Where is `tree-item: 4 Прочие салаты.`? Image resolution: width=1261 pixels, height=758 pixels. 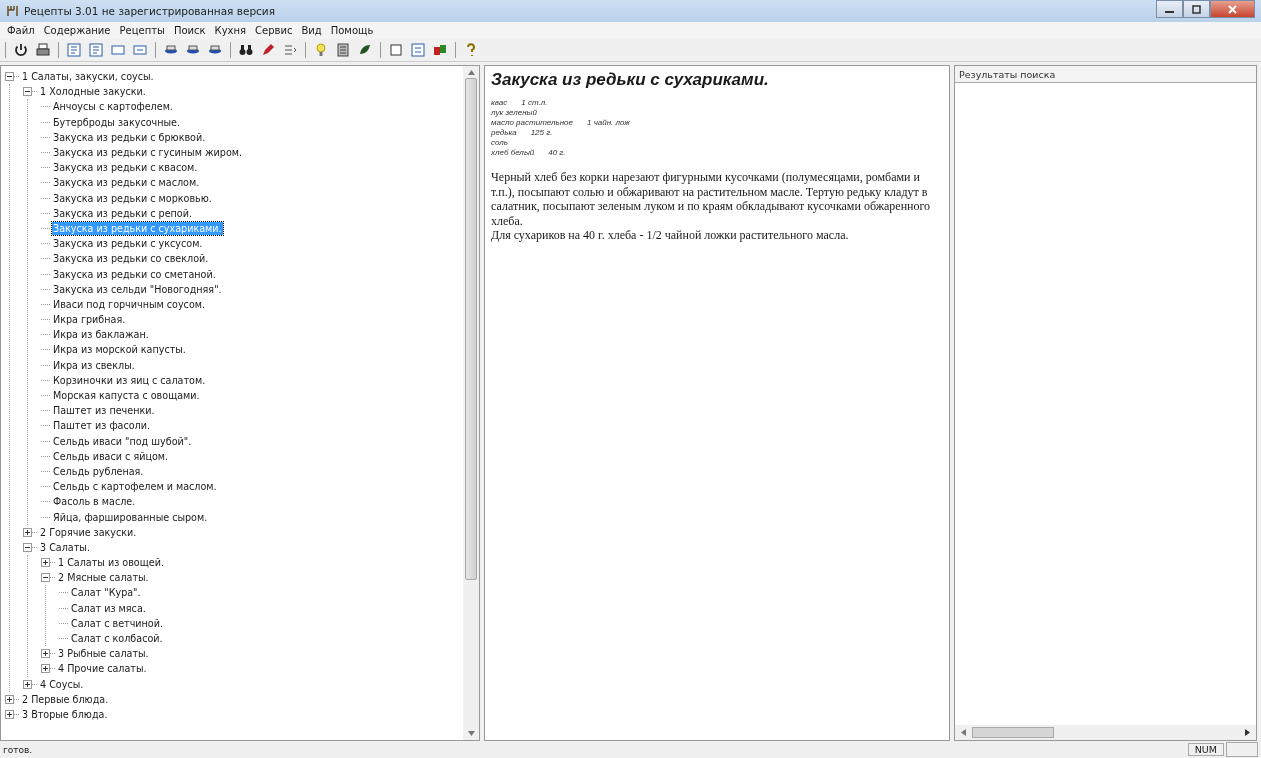
tree-item: 4 Прочие салаты. is located at coordinates (102, 669).